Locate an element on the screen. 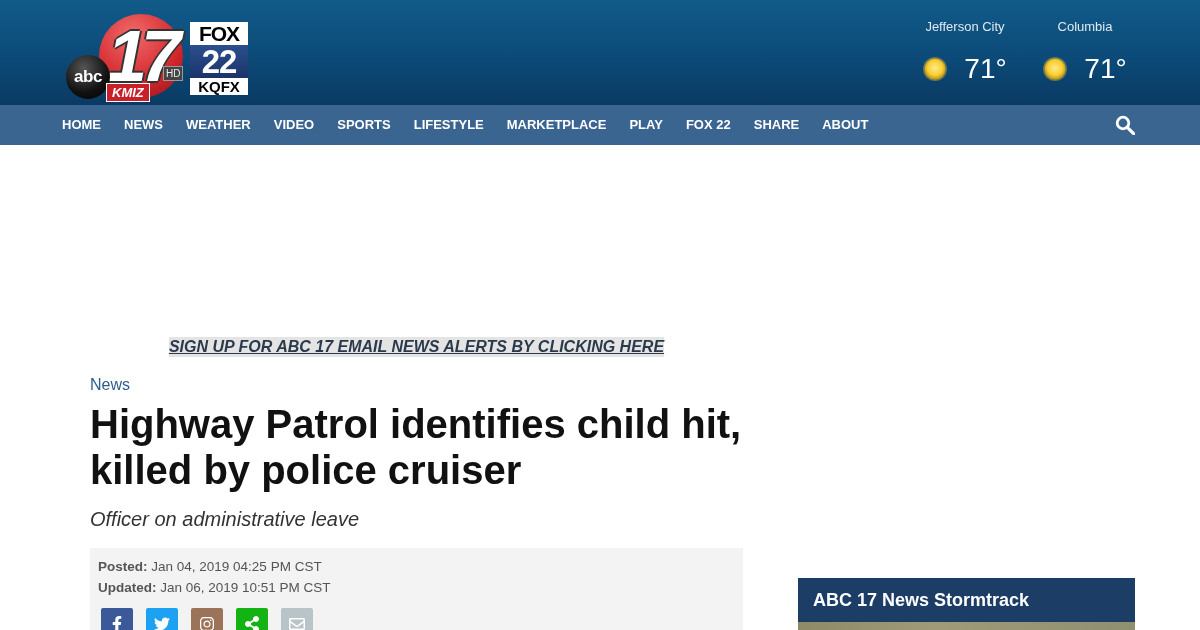 The image size is (1200, 630). email-alerts-link: SIGN UP FOR ABC 17 EMAIL NEWS ALERTS BY CLICKING HERE is located at coordinates (416, 347).